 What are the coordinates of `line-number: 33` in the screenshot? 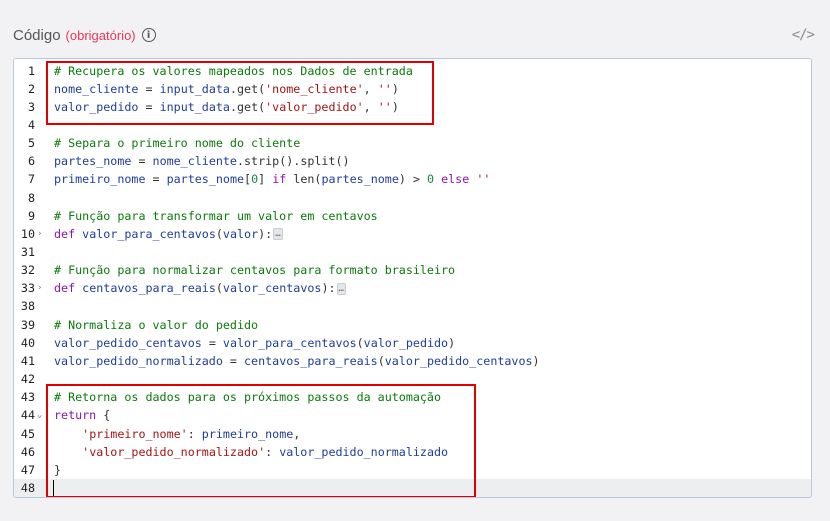 It's located at (27, 288).